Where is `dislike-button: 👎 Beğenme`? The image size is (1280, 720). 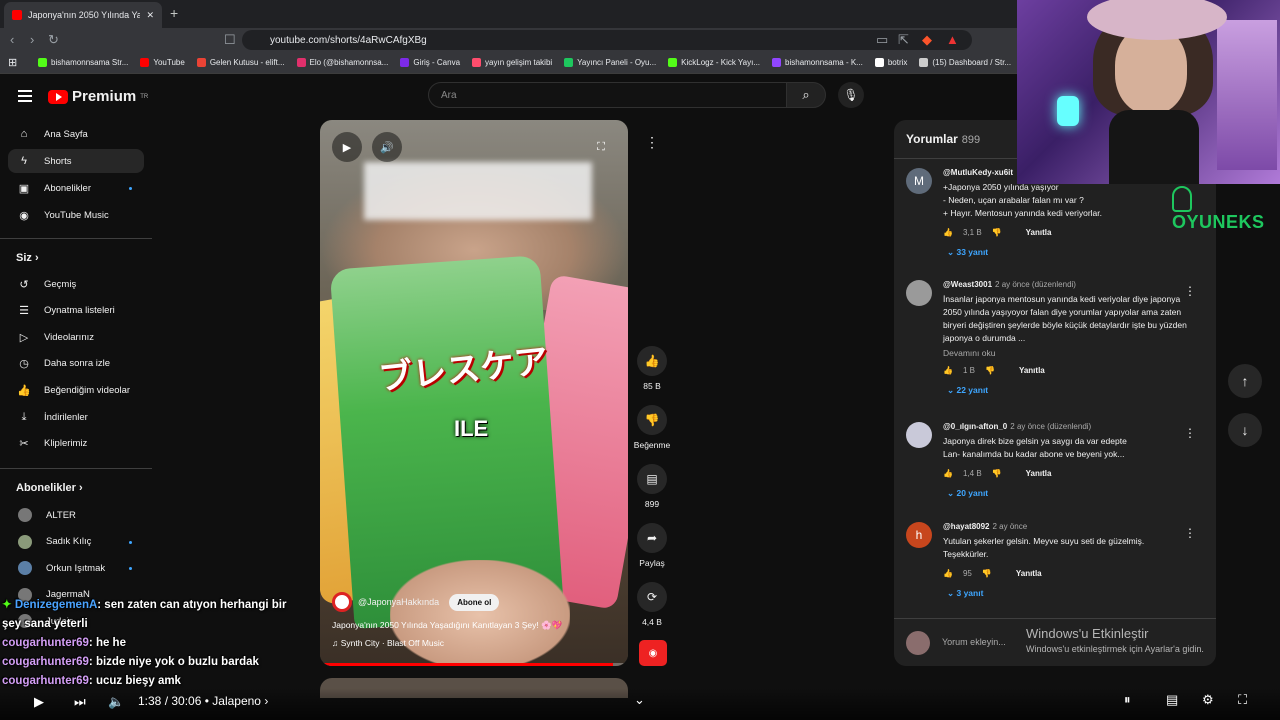
dislike-button: 👎 Beğenme is located at coordinates (652, 427).